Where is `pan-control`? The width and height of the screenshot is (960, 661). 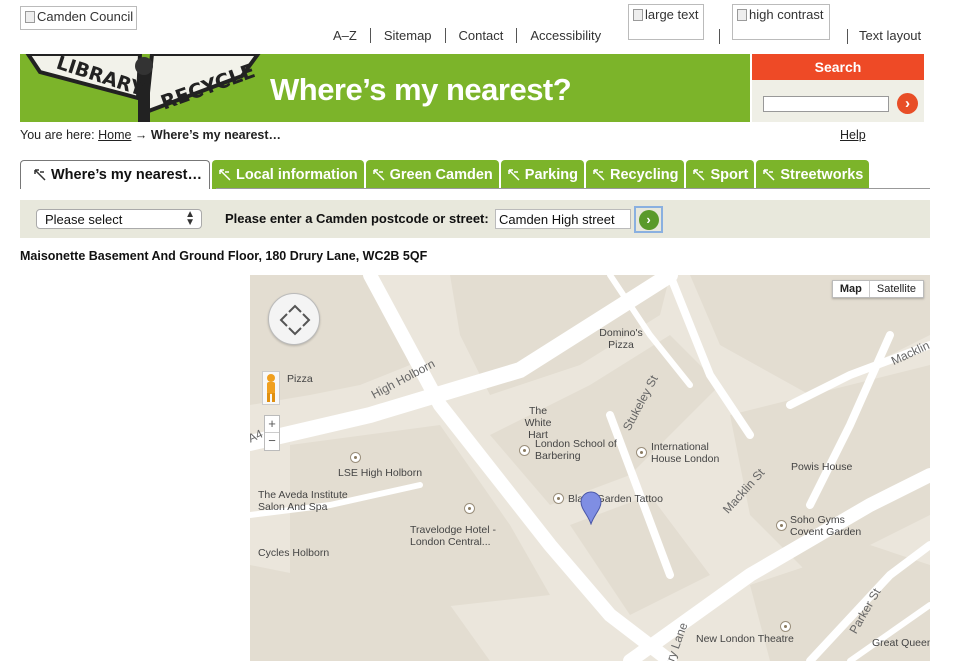 pan-control is located at coordinates (294, 319).